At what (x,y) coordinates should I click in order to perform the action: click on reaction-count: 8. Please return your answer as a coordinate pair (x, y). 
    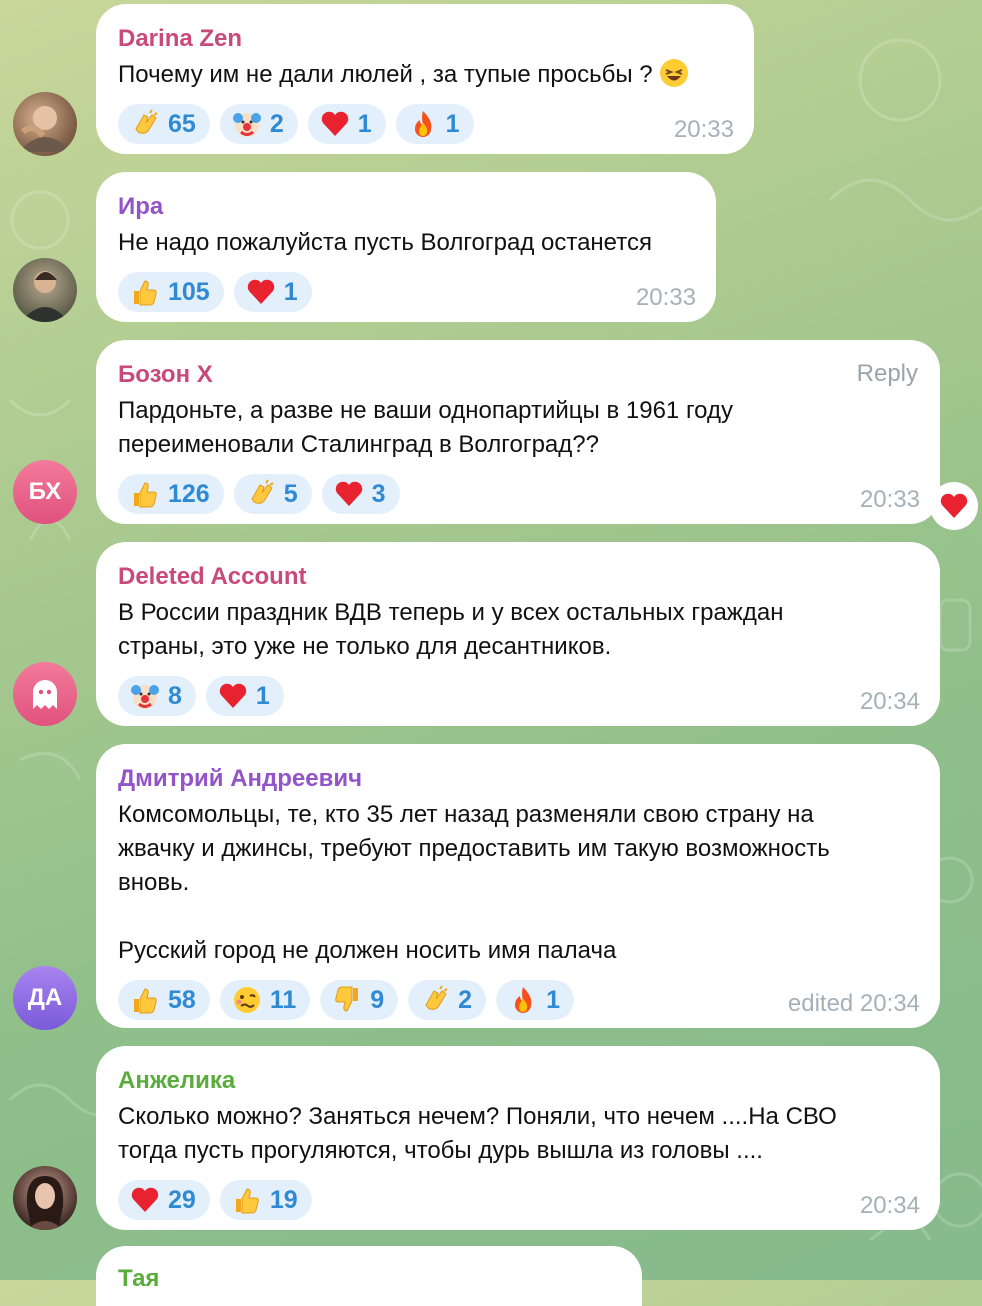
    Looking at the image, I should click on (175, 695).